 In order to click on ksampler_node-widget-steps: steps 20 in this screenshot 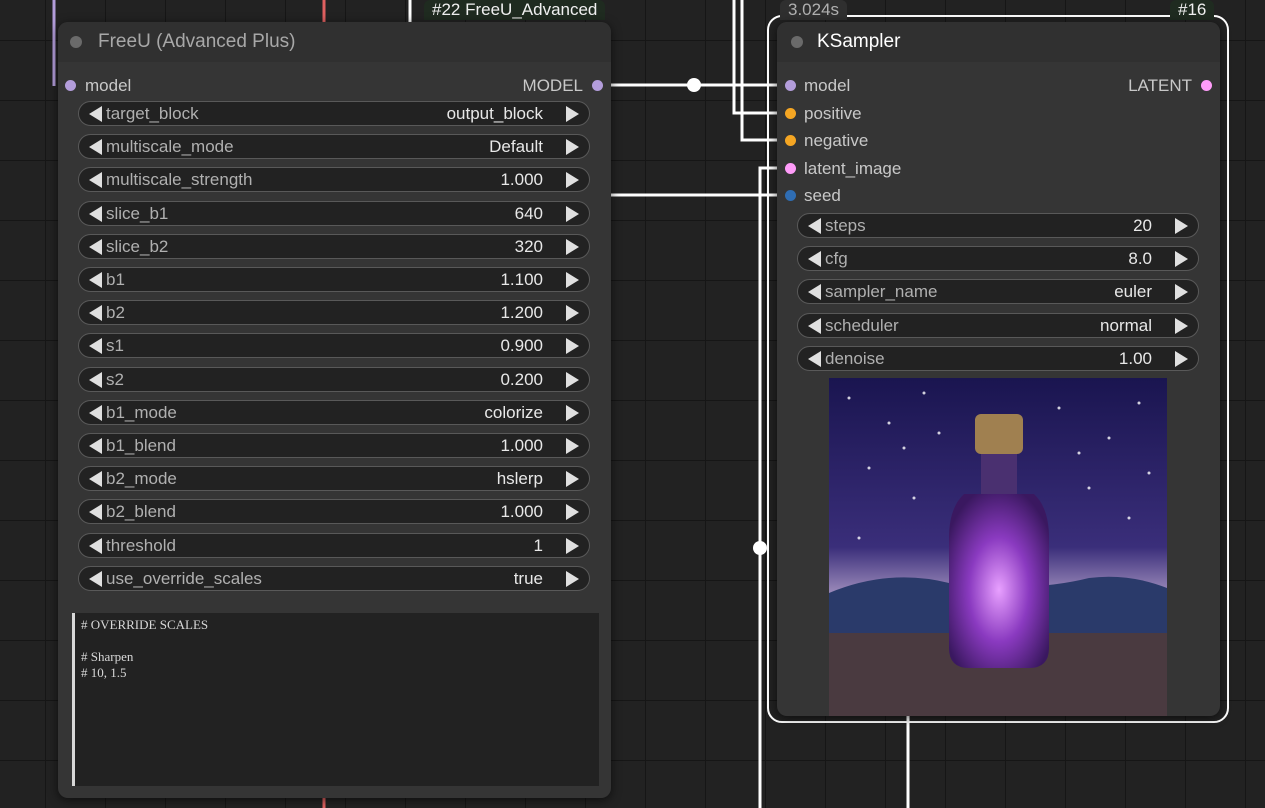, I will do `click(998, 225)`.